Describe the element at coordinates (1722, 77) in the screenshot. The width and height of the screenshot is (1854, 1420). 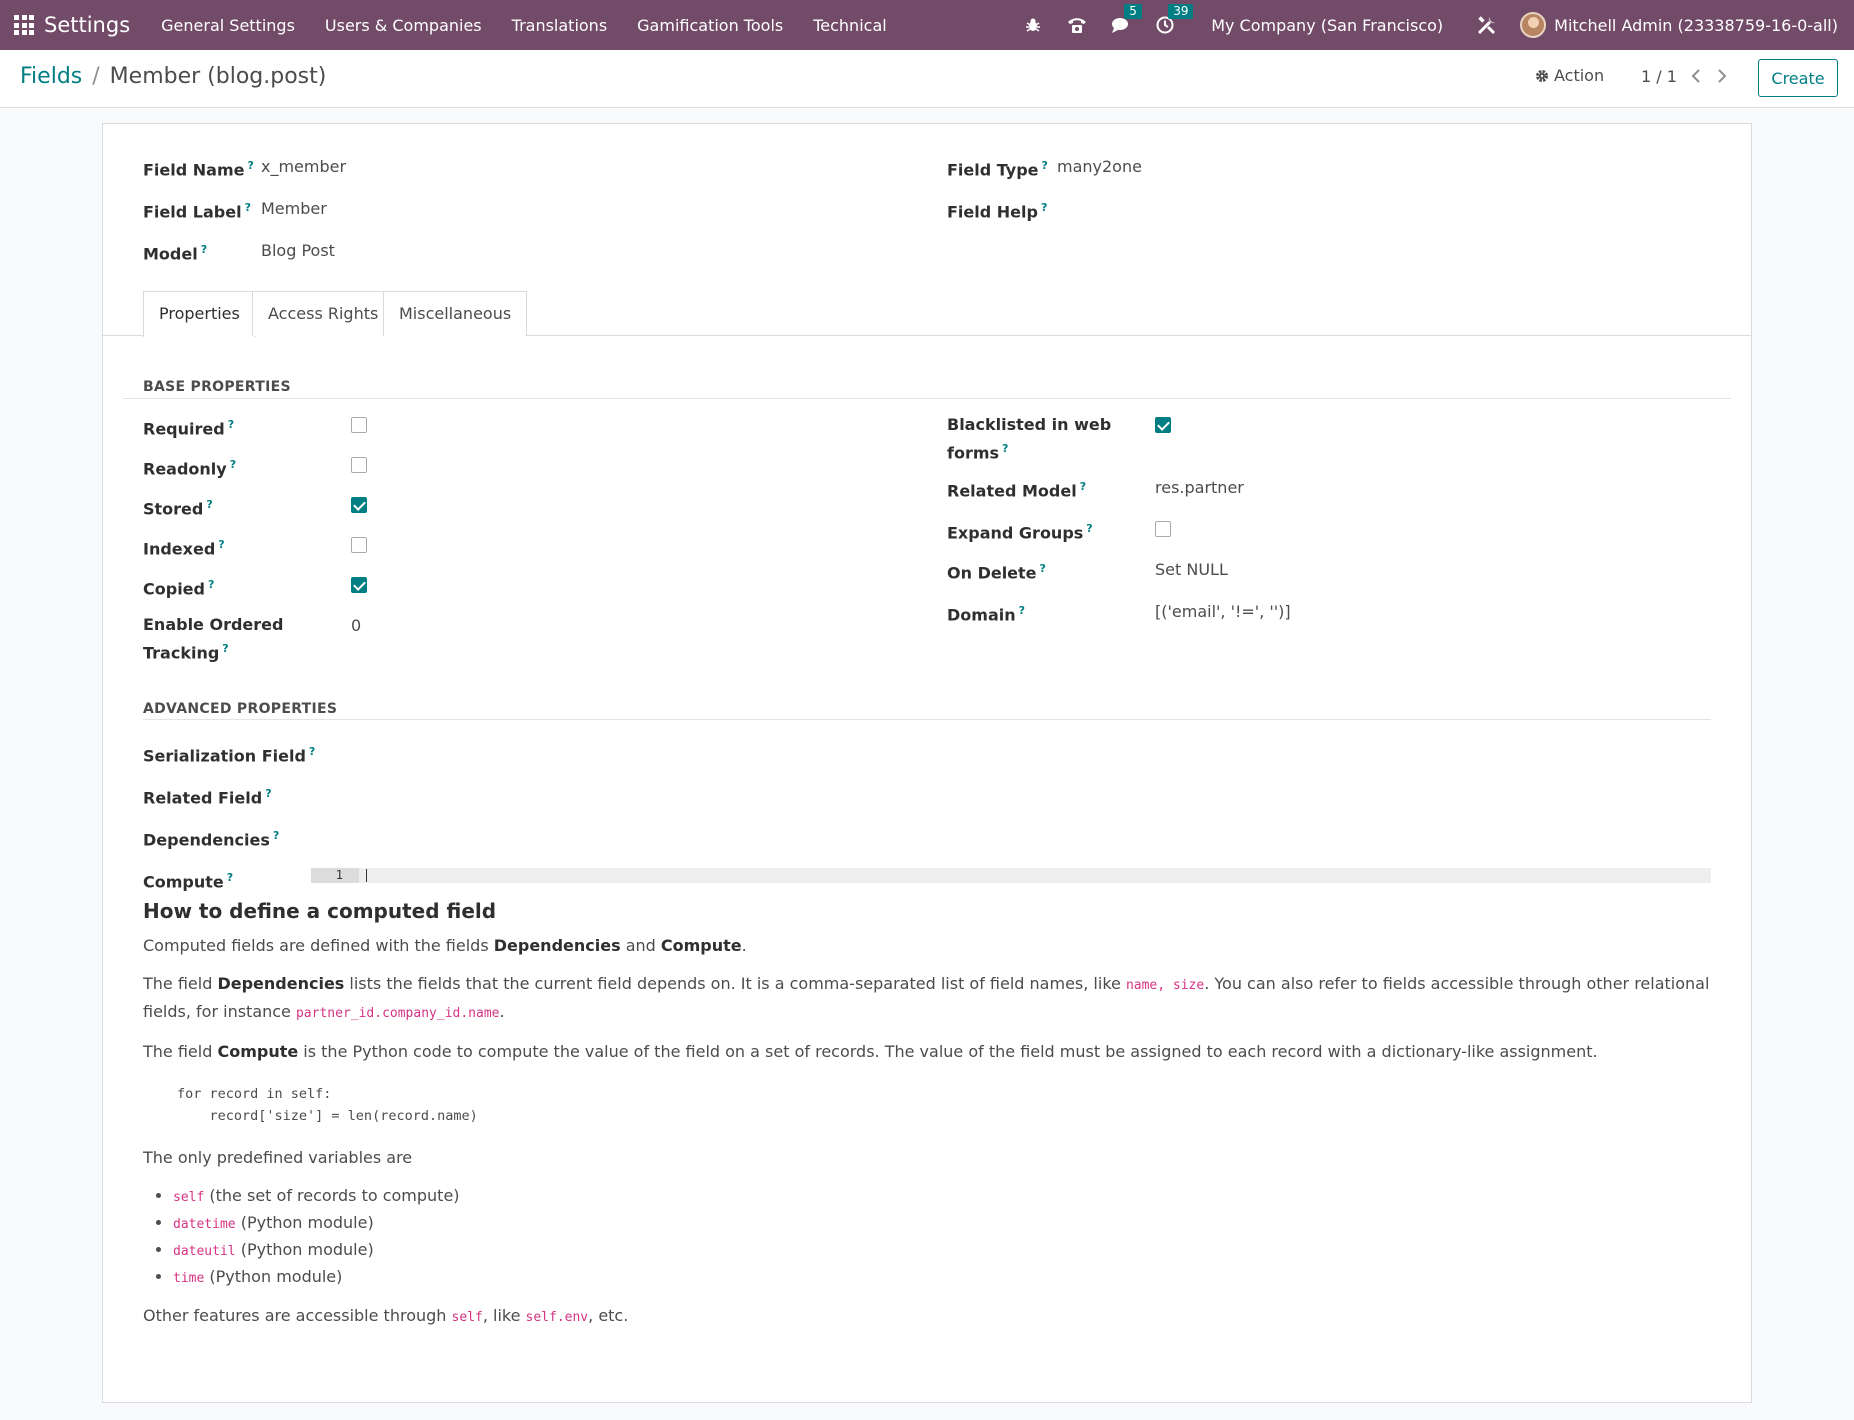
I see `pager-next-icon` at that location.